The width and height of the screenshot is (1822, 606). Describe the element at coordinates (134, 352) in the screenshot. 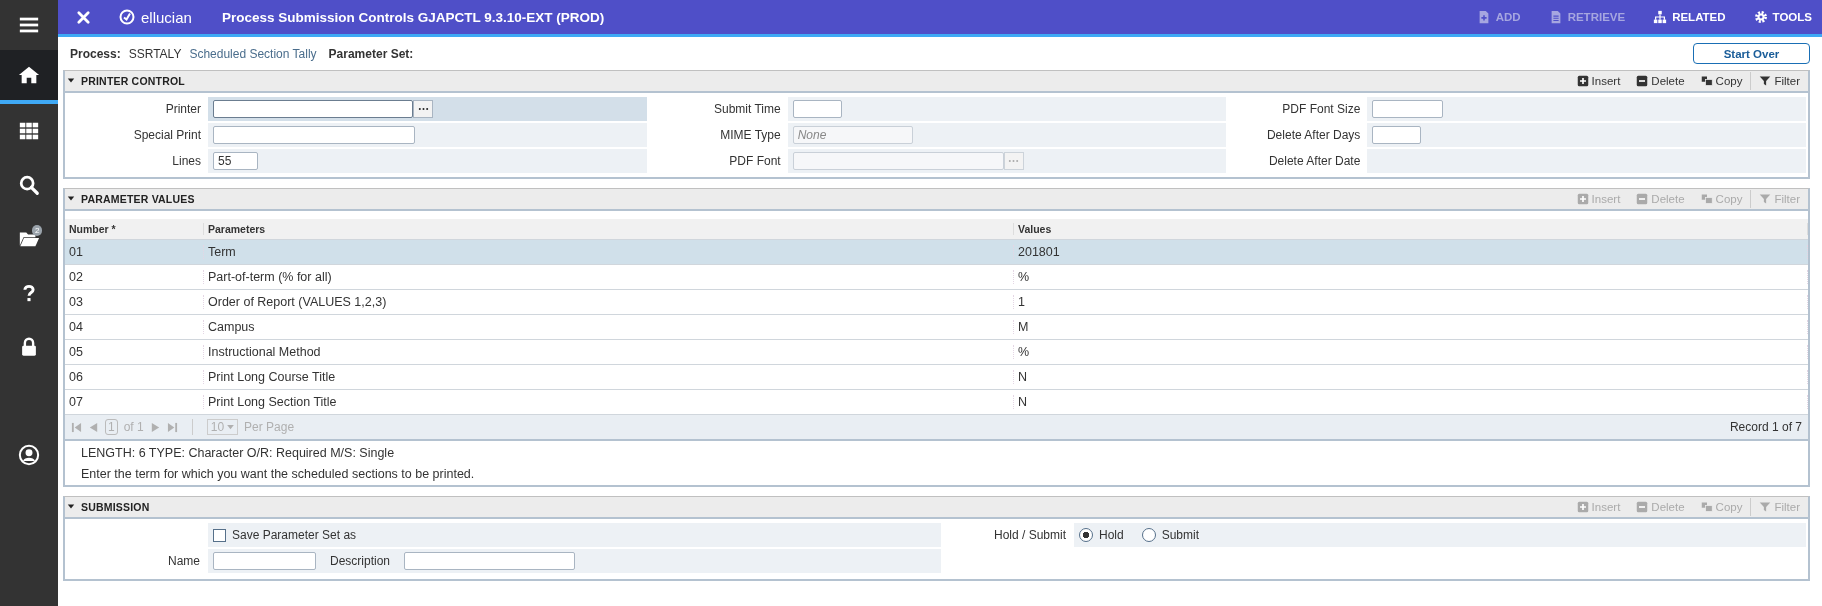

I see `table-cell: 05` at that location.